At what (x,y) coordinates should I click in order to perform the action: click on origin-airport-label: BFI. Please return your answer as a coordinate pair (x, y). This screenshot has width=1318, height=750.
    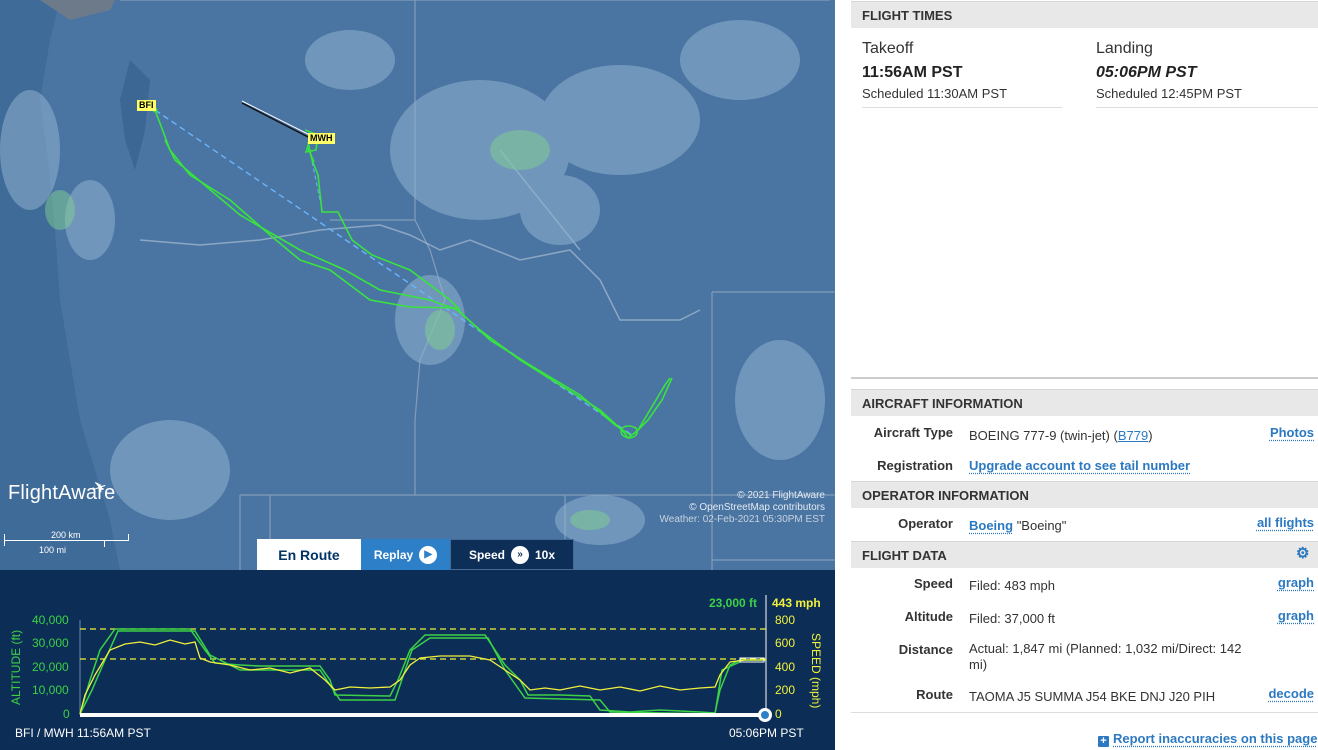
    Looking at the image, I should click on (146, 105).